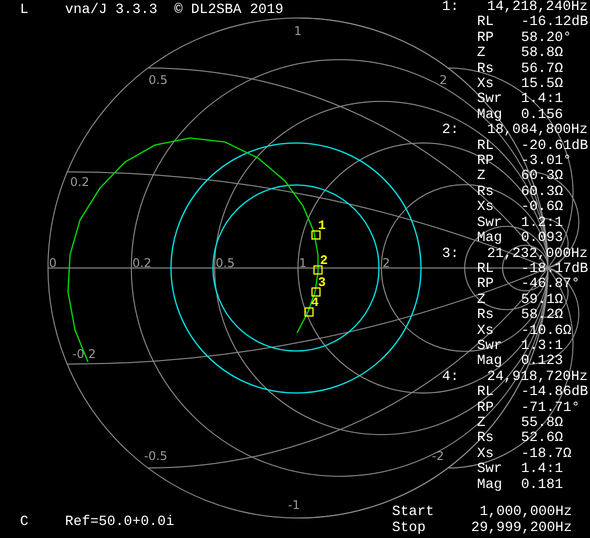  Describe the element at coordinates (542, 238) in the screenshot. I see `readout-value: 0.093` at that location.